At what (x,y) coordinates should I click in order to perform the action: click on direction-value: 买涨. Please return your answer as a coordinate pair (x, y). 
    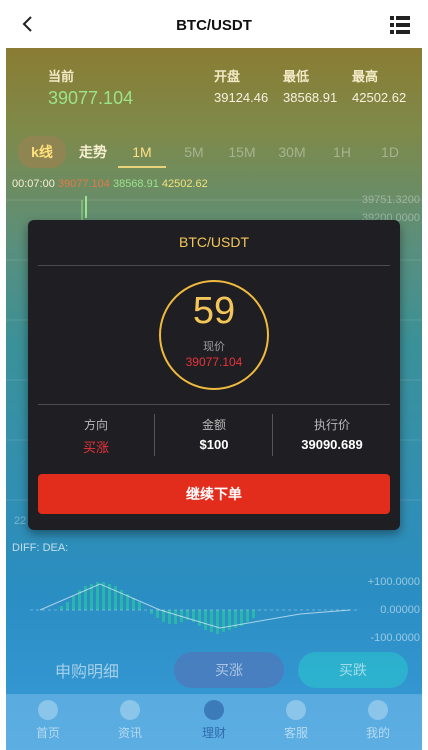
    Looking at the image, I should click on (95, 447).